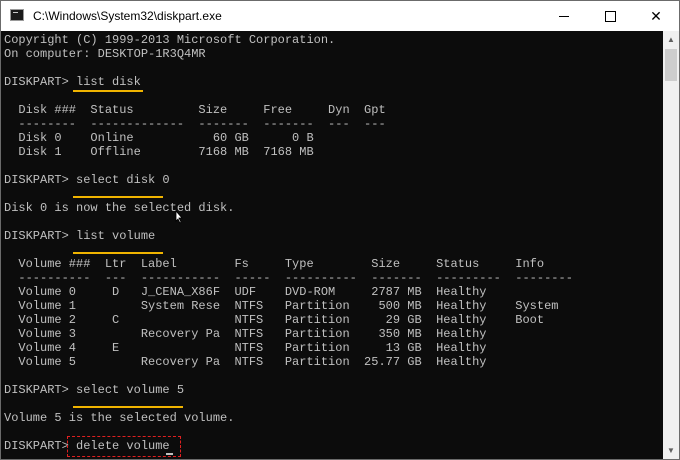 The height and width of the screenshot is (460, 680). I want to click on console-app-icon, so click(17, 15).